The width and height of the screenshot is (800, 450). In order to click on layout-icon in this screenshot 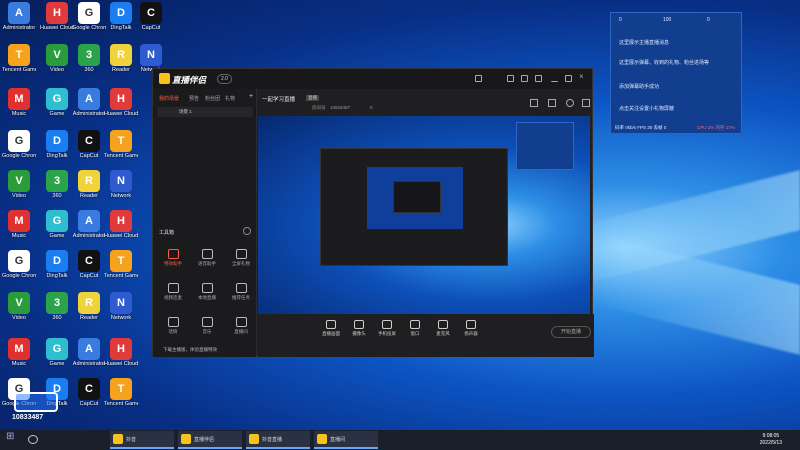, I will do `click(586, 103)`.